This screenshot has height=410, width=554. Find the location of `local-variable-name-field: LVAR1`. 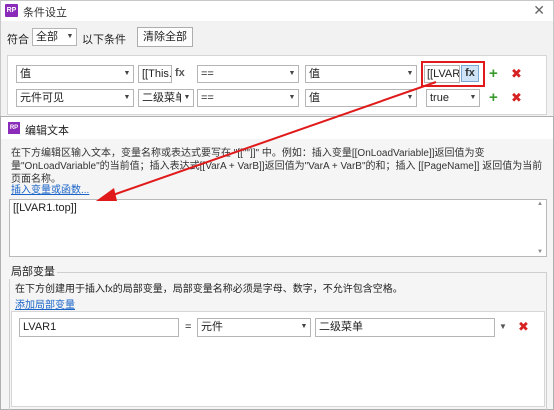

local-variable-name-field: LVAR1 is located at coordinates (99, 327).